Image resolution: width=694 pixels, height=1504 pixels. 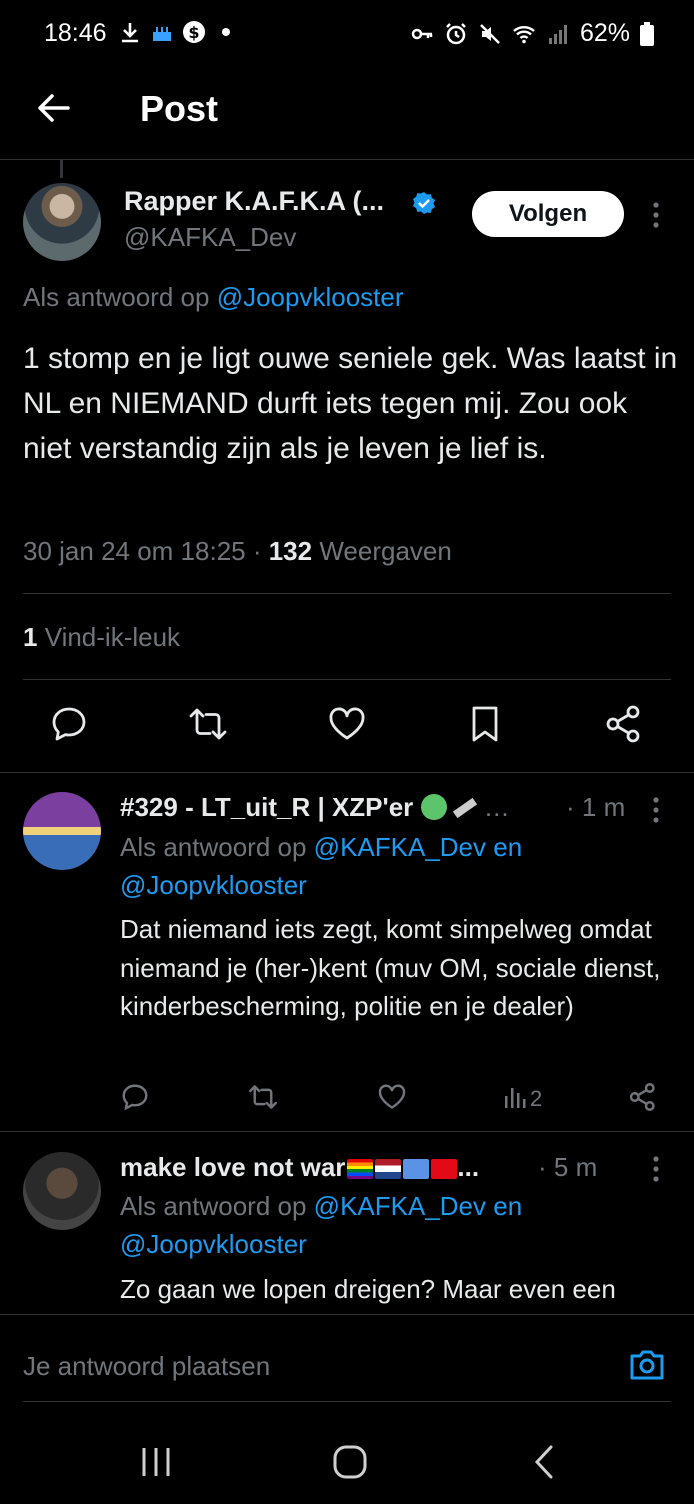 What do you see at coordinates (517, 1097) in the screenshot?
I see `views-icon` at bounding box center [517, 1097].